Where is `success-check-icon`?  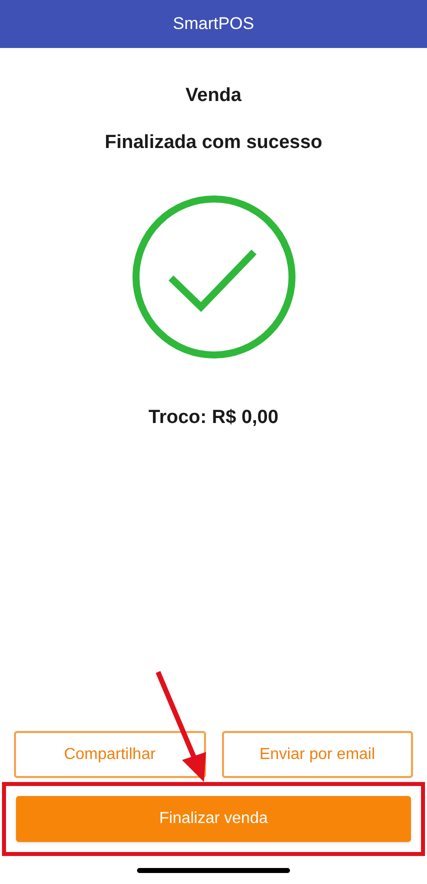
success-check-icon is located at coordinates (213, 277).